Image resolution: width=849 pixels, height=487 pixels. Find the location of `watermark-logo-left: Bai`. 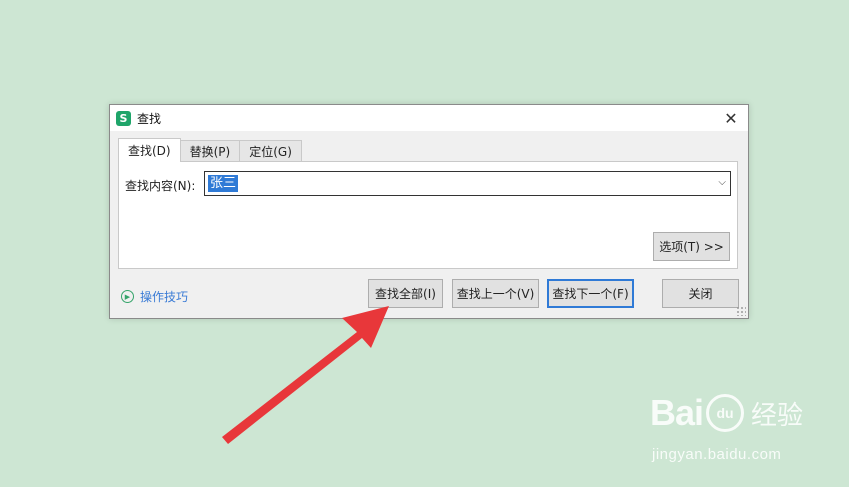

watermark-logo-left: Bai is located at coordinates (677, 412).